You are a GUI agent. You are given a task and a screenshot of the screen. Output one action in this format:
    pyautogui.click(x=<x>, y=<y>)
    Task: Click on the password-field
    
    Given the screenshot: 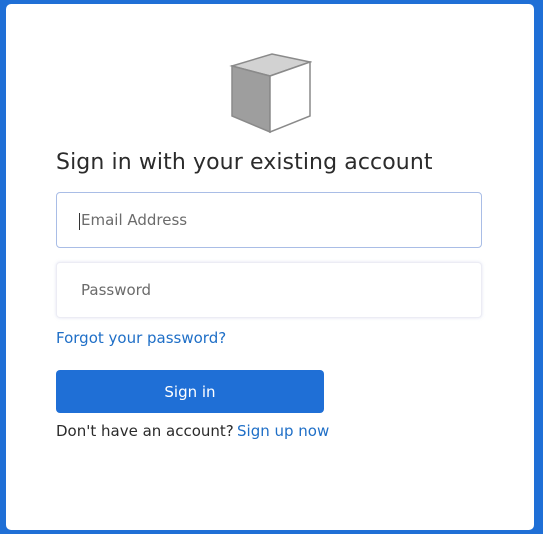 What is the action you would take?
    pyautogui.click(x=269, y=290)
    